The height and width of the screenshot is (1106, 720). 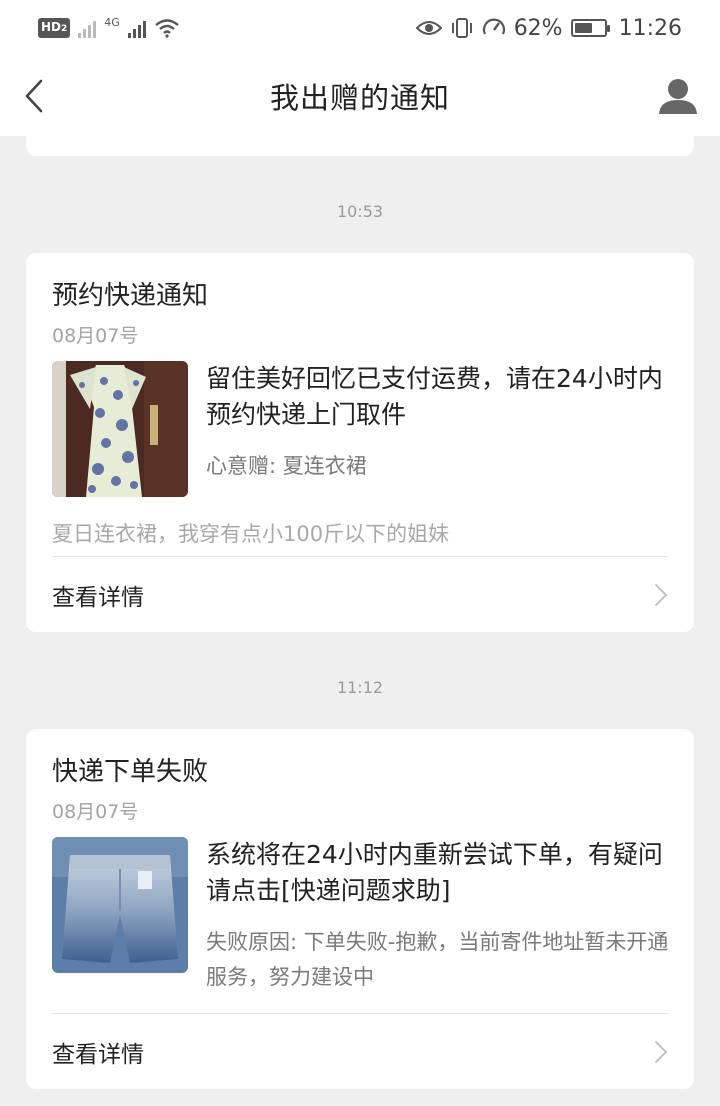 I want to click on back-button, so click(x=34, y=96).